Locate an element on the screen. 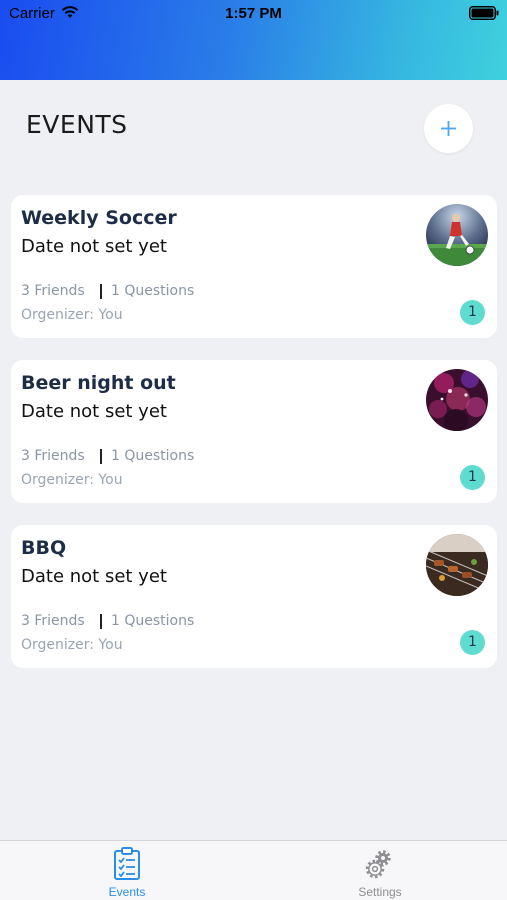 This screenshot has width=507, height=900. event-title: BBQ is located at coordinates (44, 548).